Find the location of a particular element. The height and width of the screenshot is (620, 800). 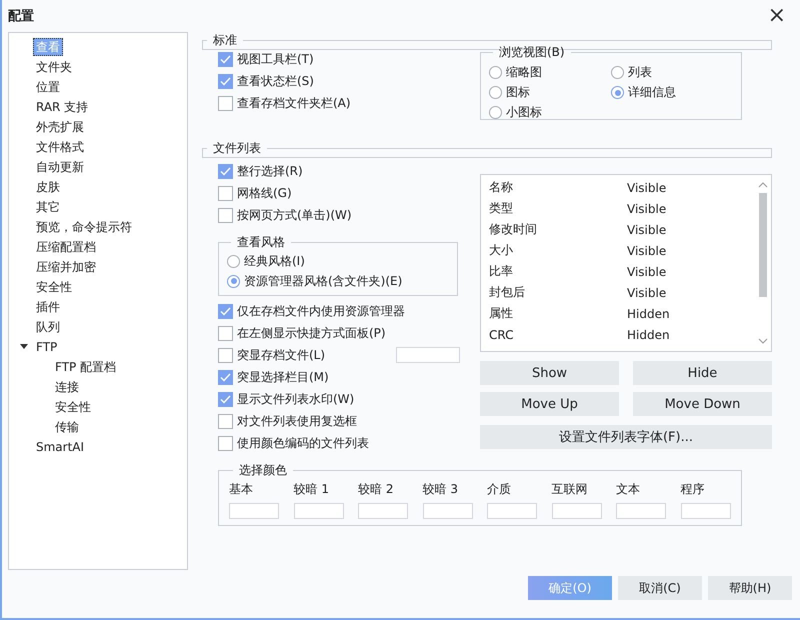

color-label: 较暗 2 is located at coordinates (376, 489).